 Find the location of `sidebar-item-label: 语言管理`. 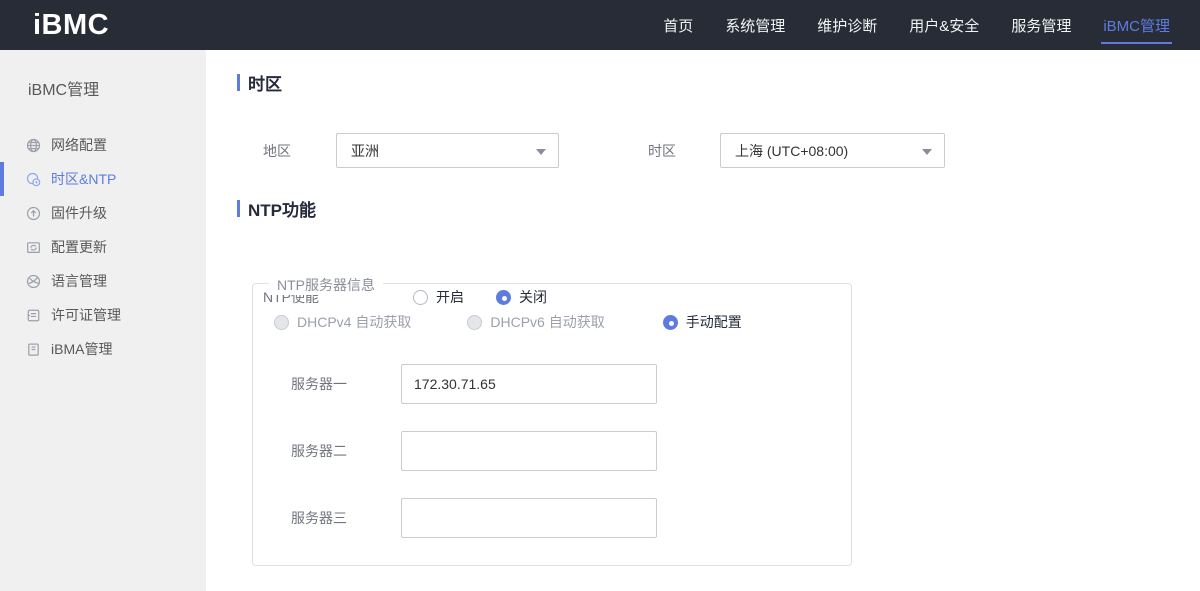

sidebar-item-label: 语言管理 is located at coordinates (79, 281).